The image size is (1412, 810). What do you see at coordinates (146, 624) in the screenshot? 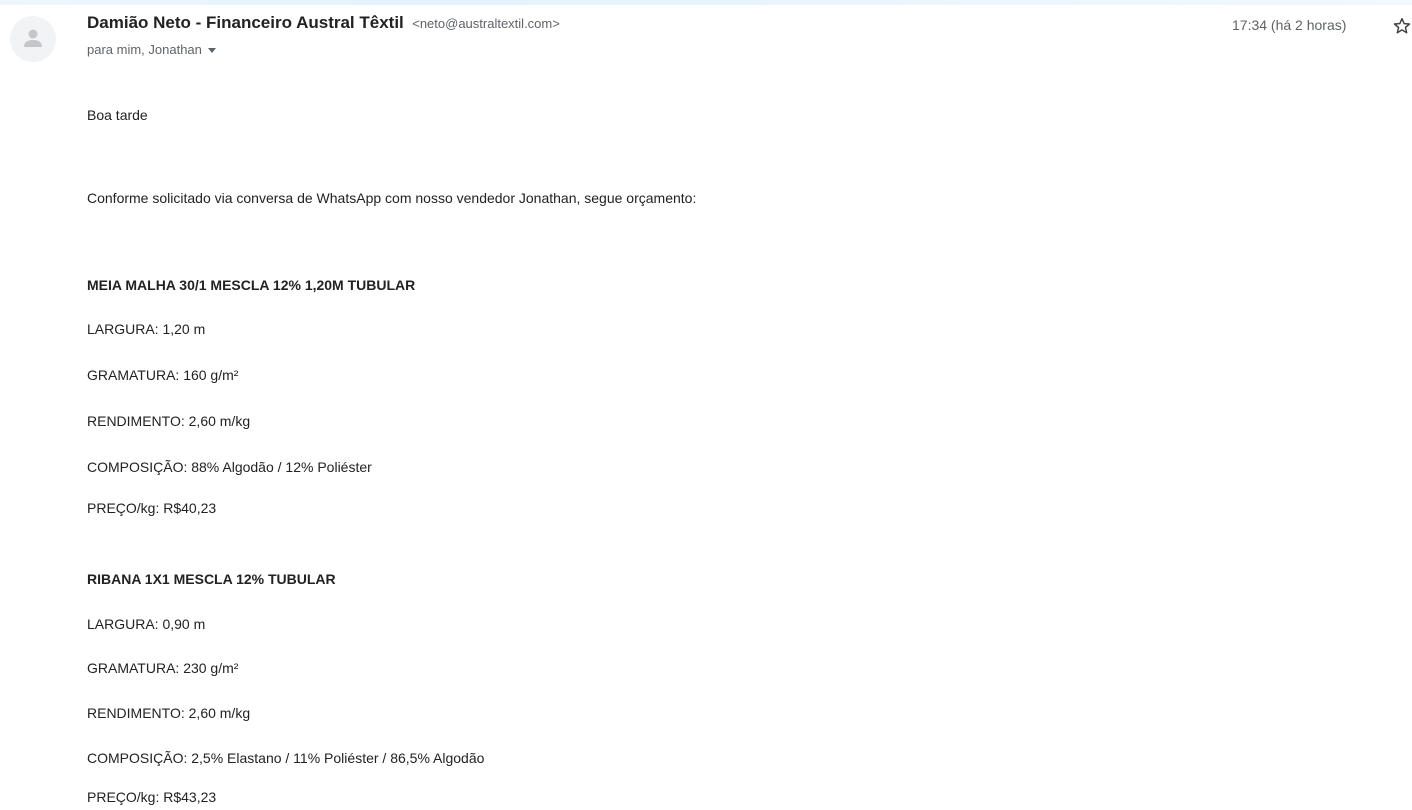
I see `product-largura: LARGURA: 0,90 m` at bounding box center [146, 624].